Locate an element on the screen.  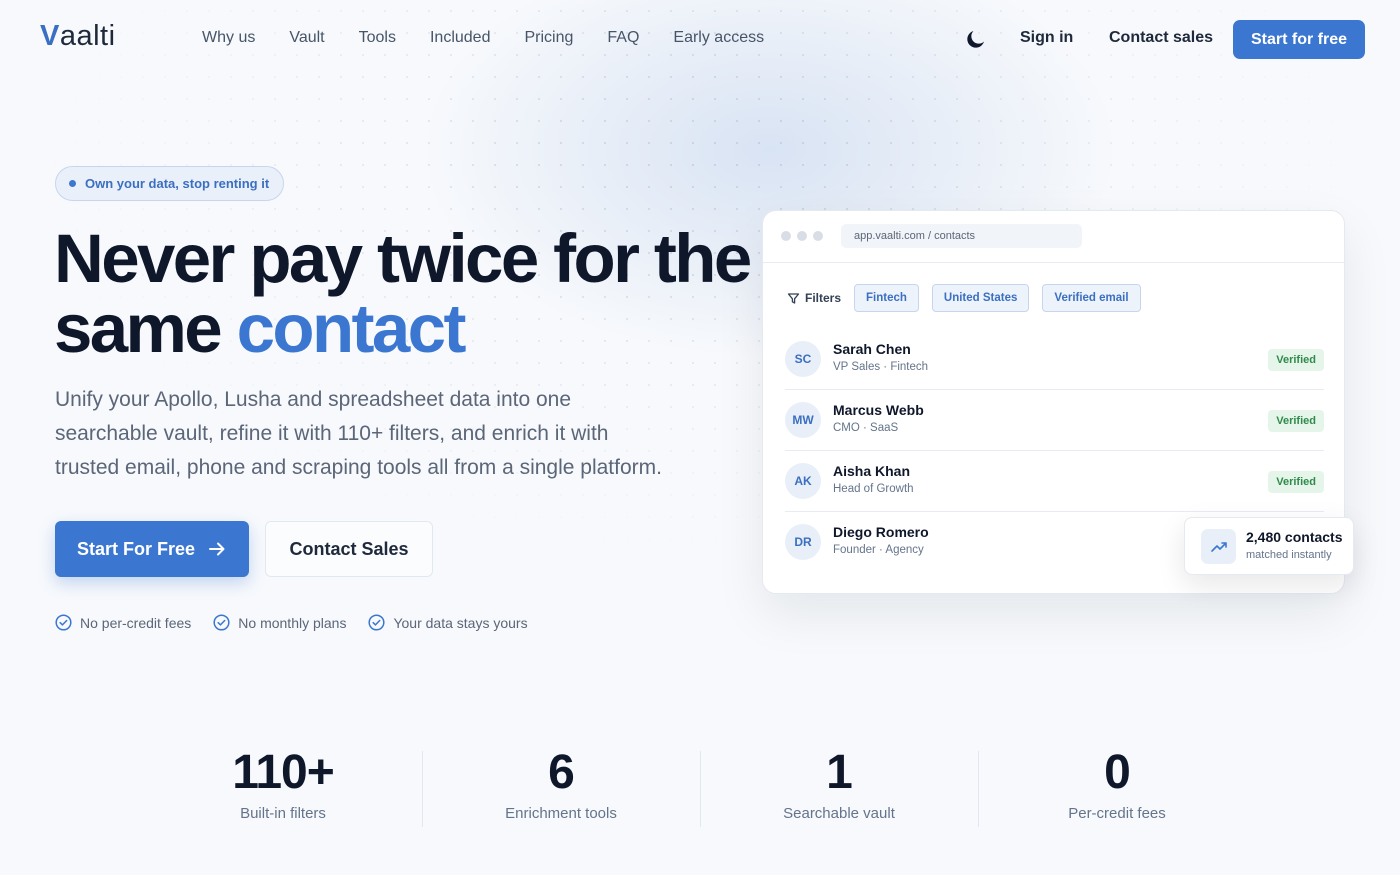
nav-link-early-access: Early access is located at coordinates (718, 38).